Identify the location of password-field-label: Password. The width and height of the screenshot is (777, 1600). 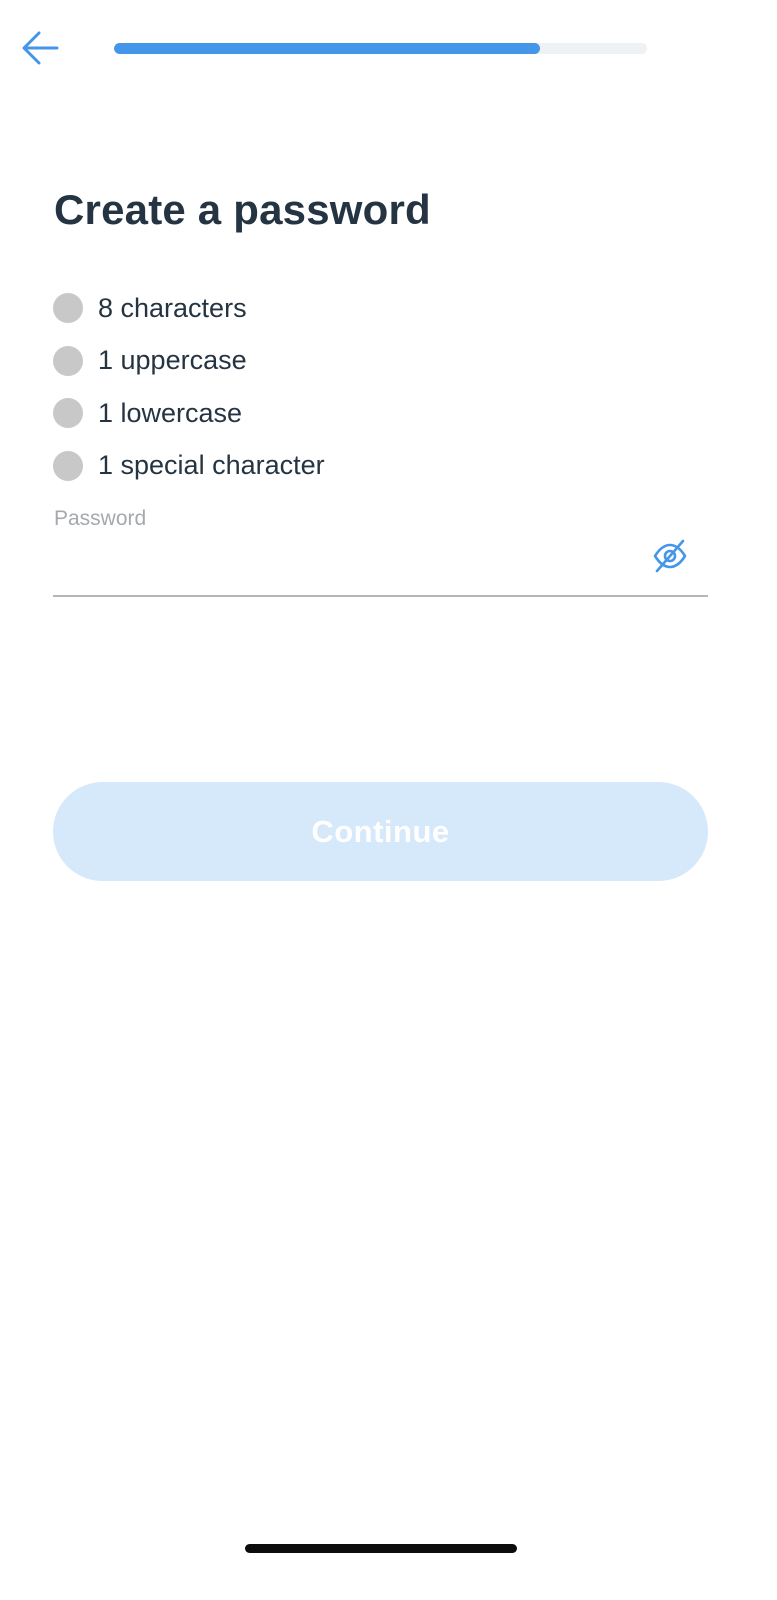
(100, 518).